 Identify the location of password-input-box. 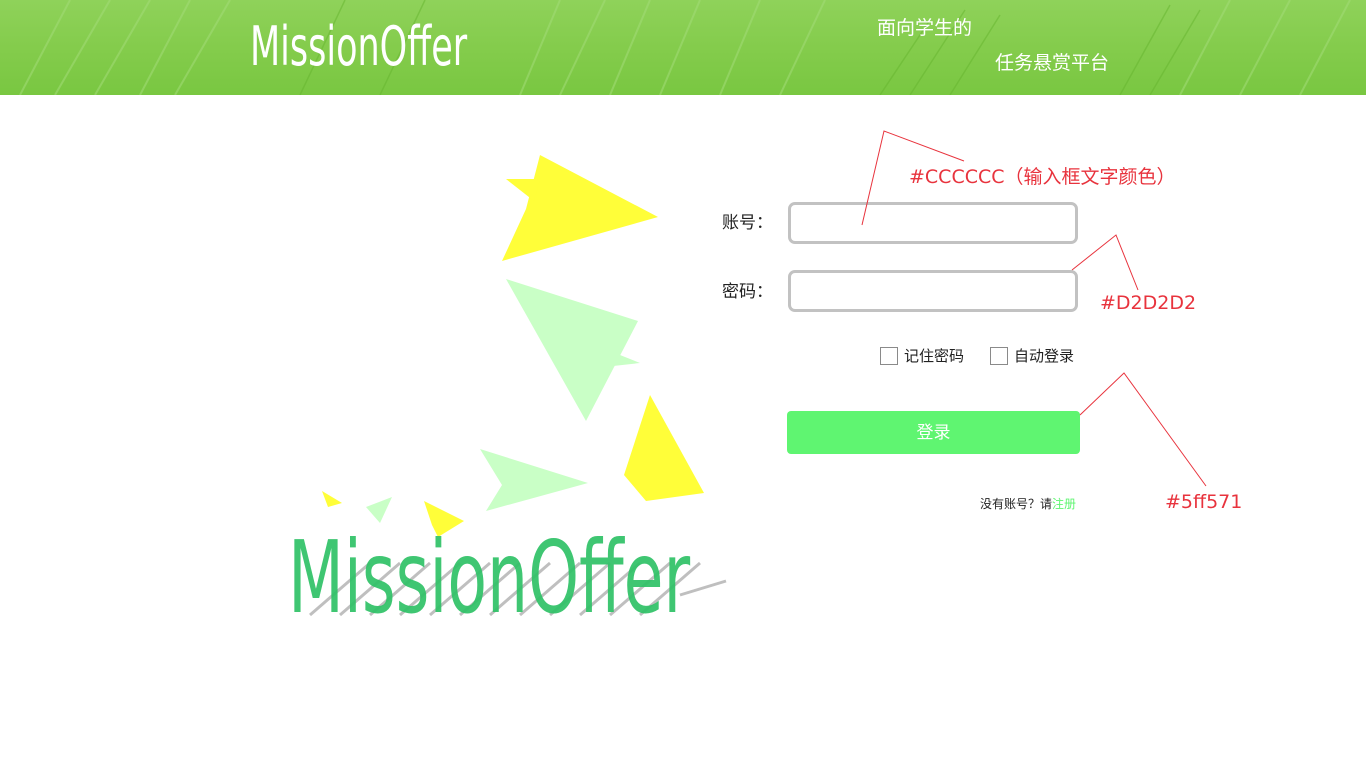
(933, 291).